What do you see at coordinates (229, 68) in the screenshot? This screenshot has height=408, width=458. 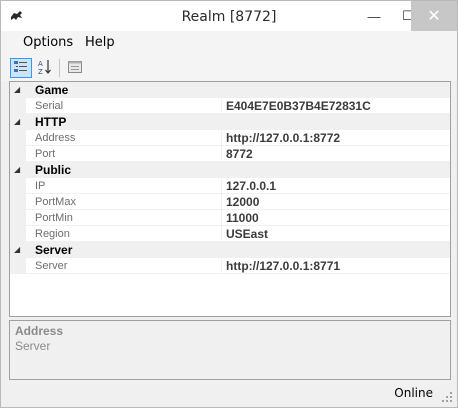 I see `toolbar: A Z` at bounding box center [229, 68].